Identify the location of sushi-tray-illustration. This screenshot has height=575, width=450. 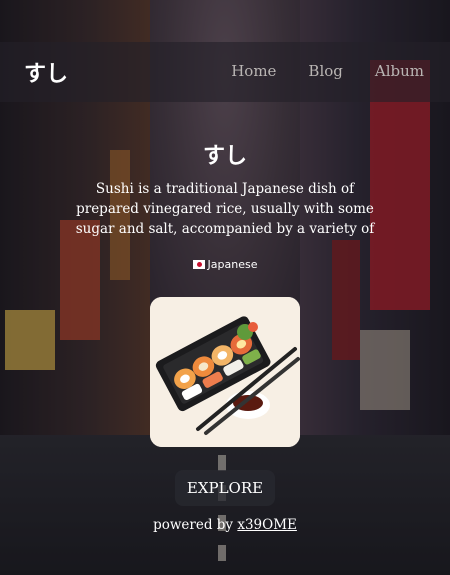
(225, 372).